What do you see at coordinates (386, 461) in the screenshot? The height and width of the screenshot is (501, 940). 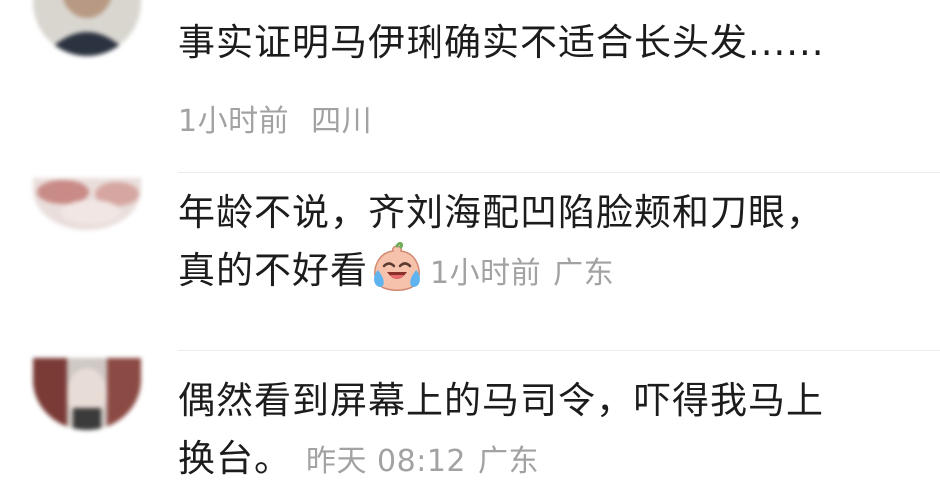 I see `comment-time: 昨天 08:12` at bounding box center [386, 461].